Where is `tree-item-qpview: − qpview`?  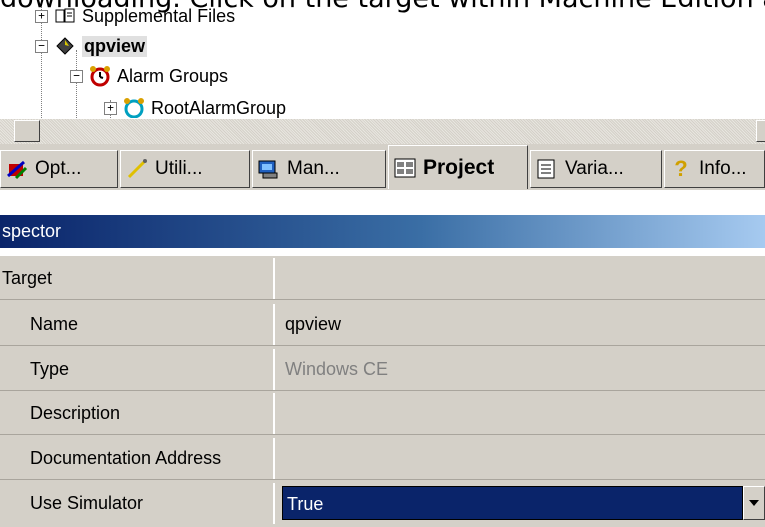
tree-item-qpview: − qpview is located at coordinates (91, 46).